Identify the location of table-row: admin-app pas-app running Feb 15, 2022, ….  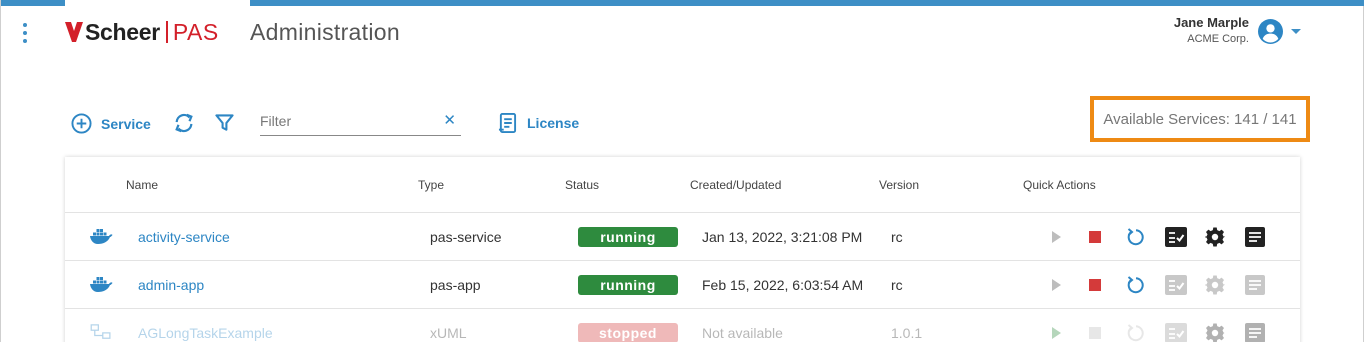
(682, 285).